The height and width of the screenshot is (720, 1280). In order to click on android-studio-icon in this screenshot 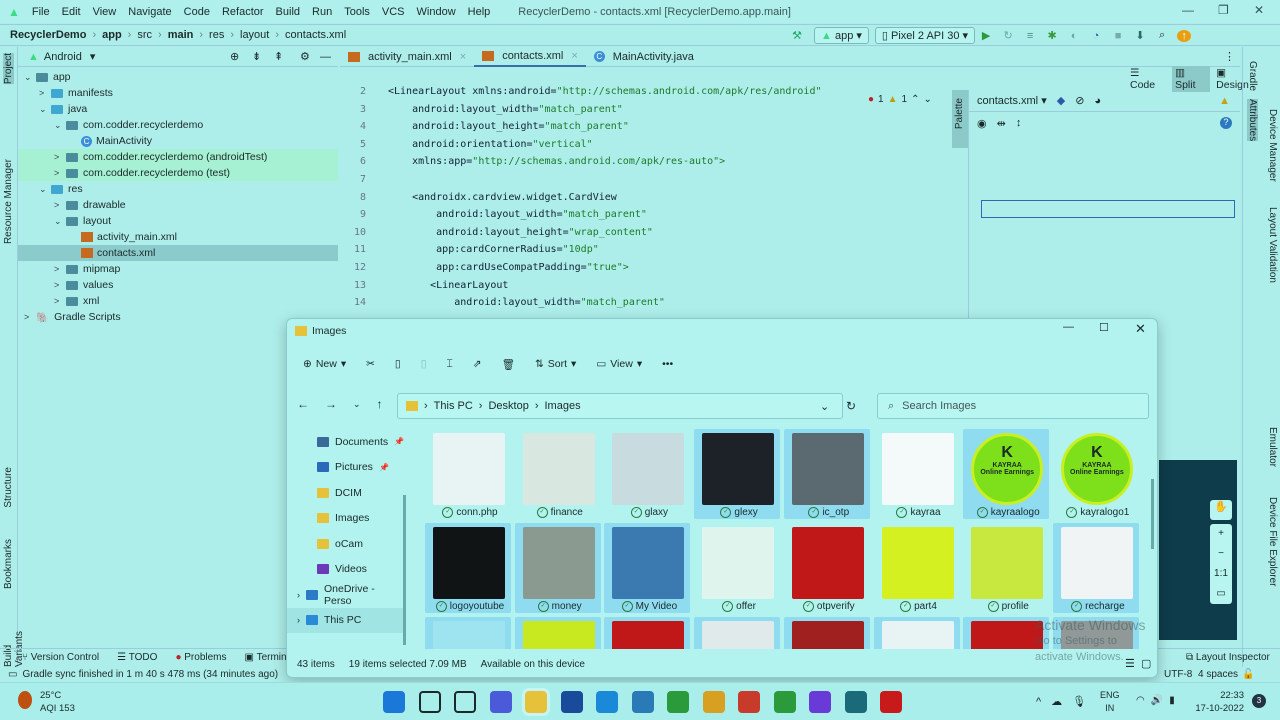, I will do `click(642, 702)`.